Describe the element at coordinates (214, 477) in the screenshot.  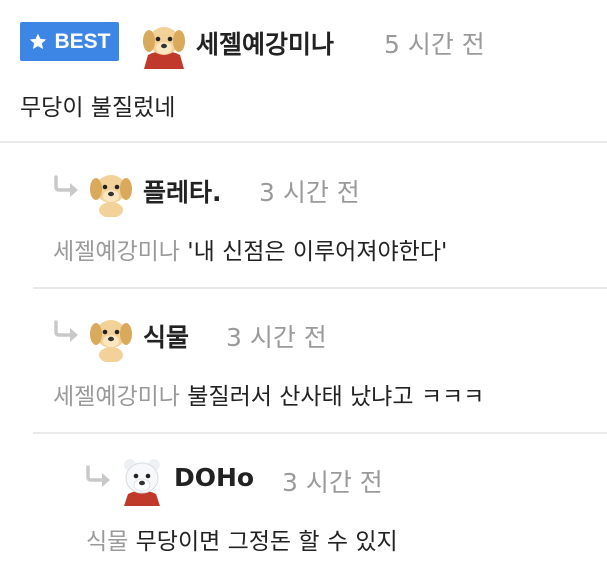
I see `author-name: DOHo` at that location.